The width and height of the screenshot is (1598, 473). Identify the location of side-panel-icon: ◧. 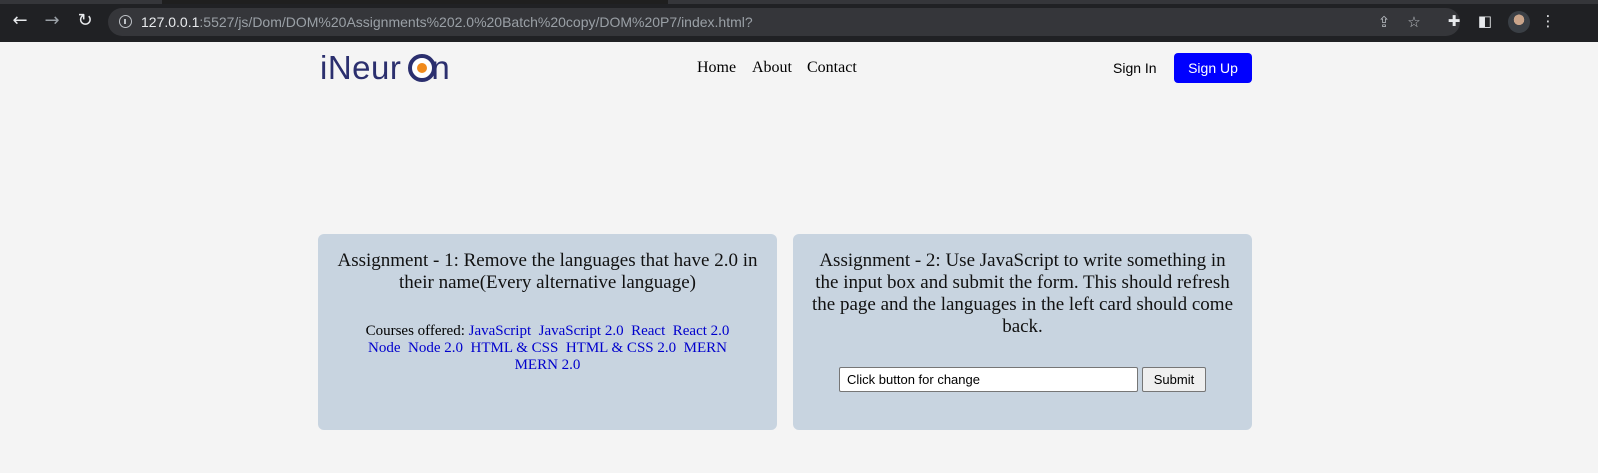
(1485, 21).